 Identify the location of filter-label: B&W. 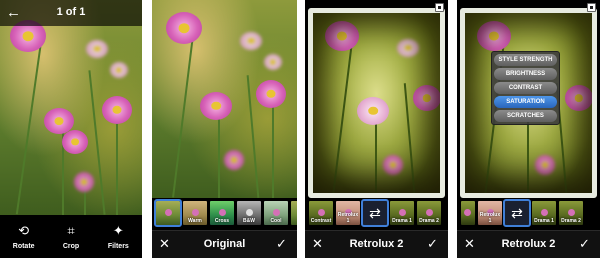
(249, 221).